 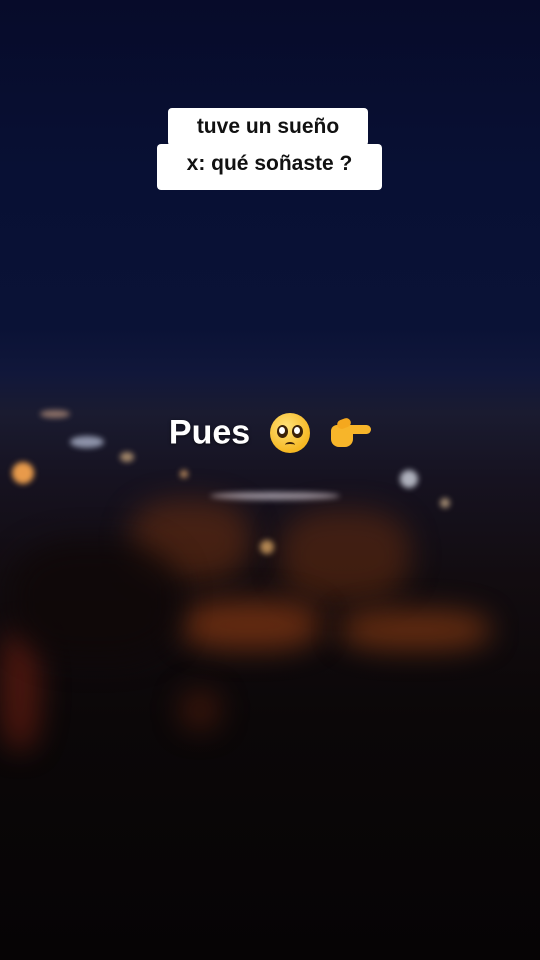 I want to click on caption-line-1: tuve un sueño, so click(x=268, y=127).